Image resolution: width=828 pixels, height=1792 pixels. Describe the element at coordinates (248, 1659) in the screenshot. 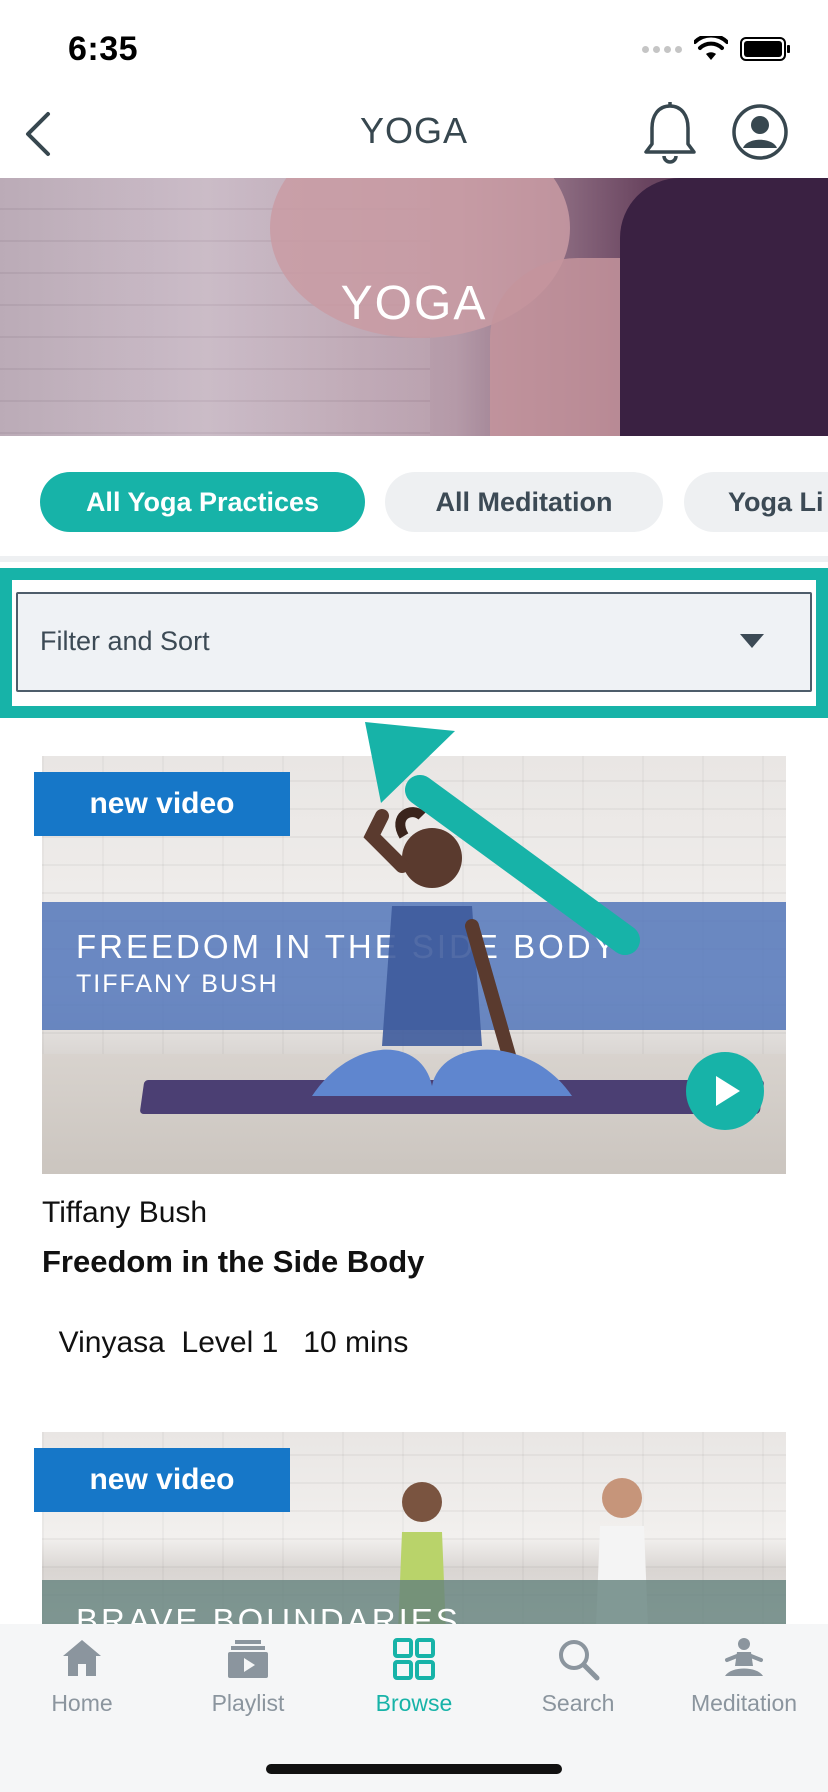

I see `playlist-icon` at that location.